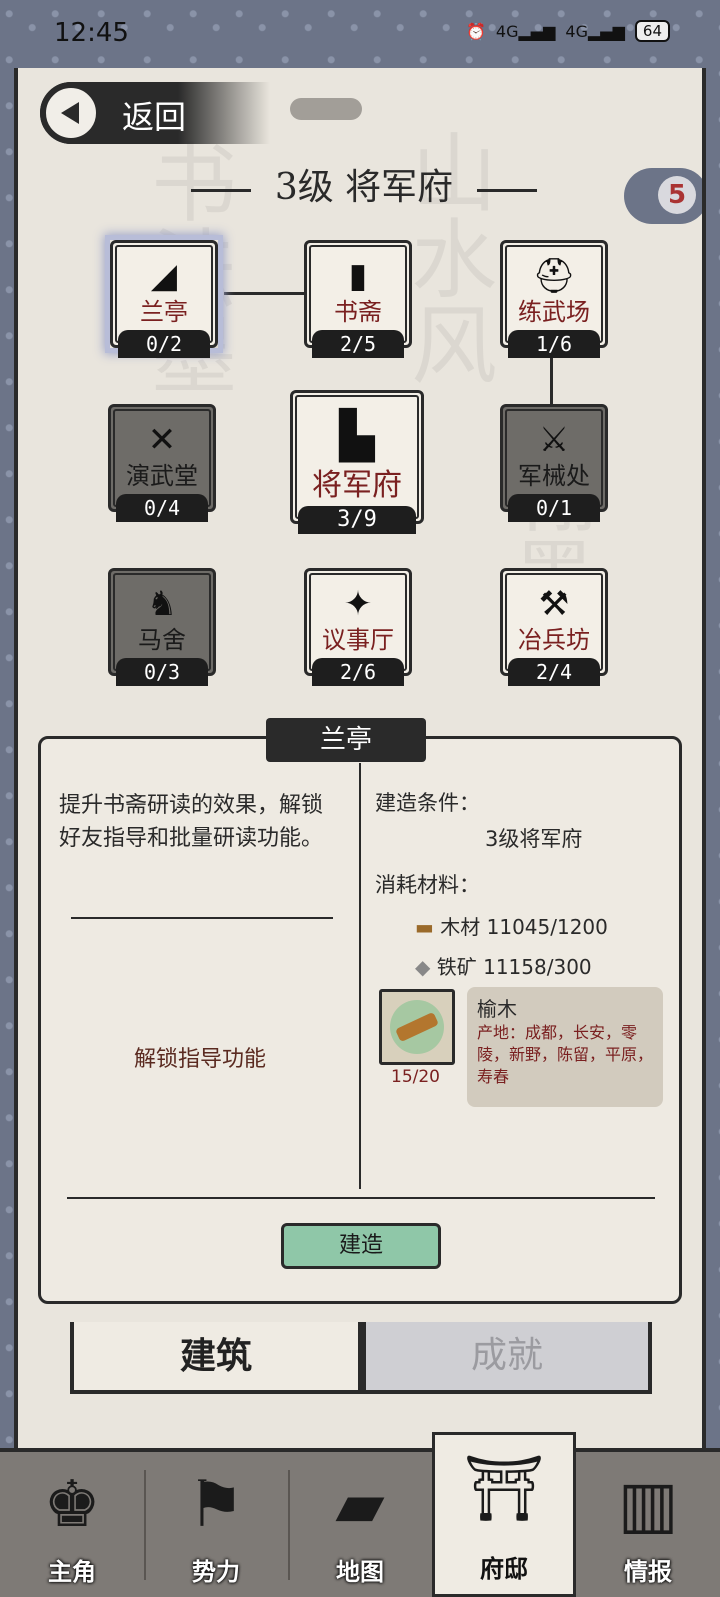  What do you see at coordinates (554, 312) in the screenshot?
I see `building-name: 练武场` at bounding box center [554, 312].